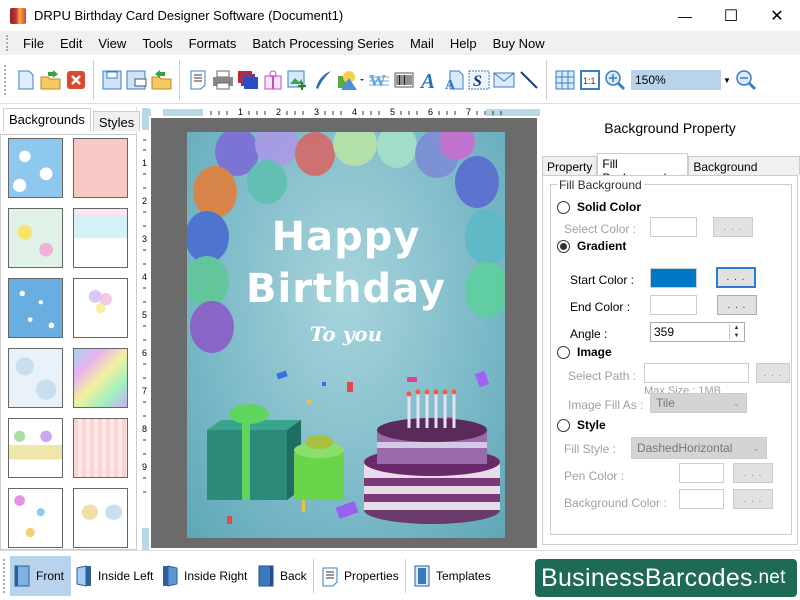  I want to click on menu-edit: Edit, so click(71, 43).